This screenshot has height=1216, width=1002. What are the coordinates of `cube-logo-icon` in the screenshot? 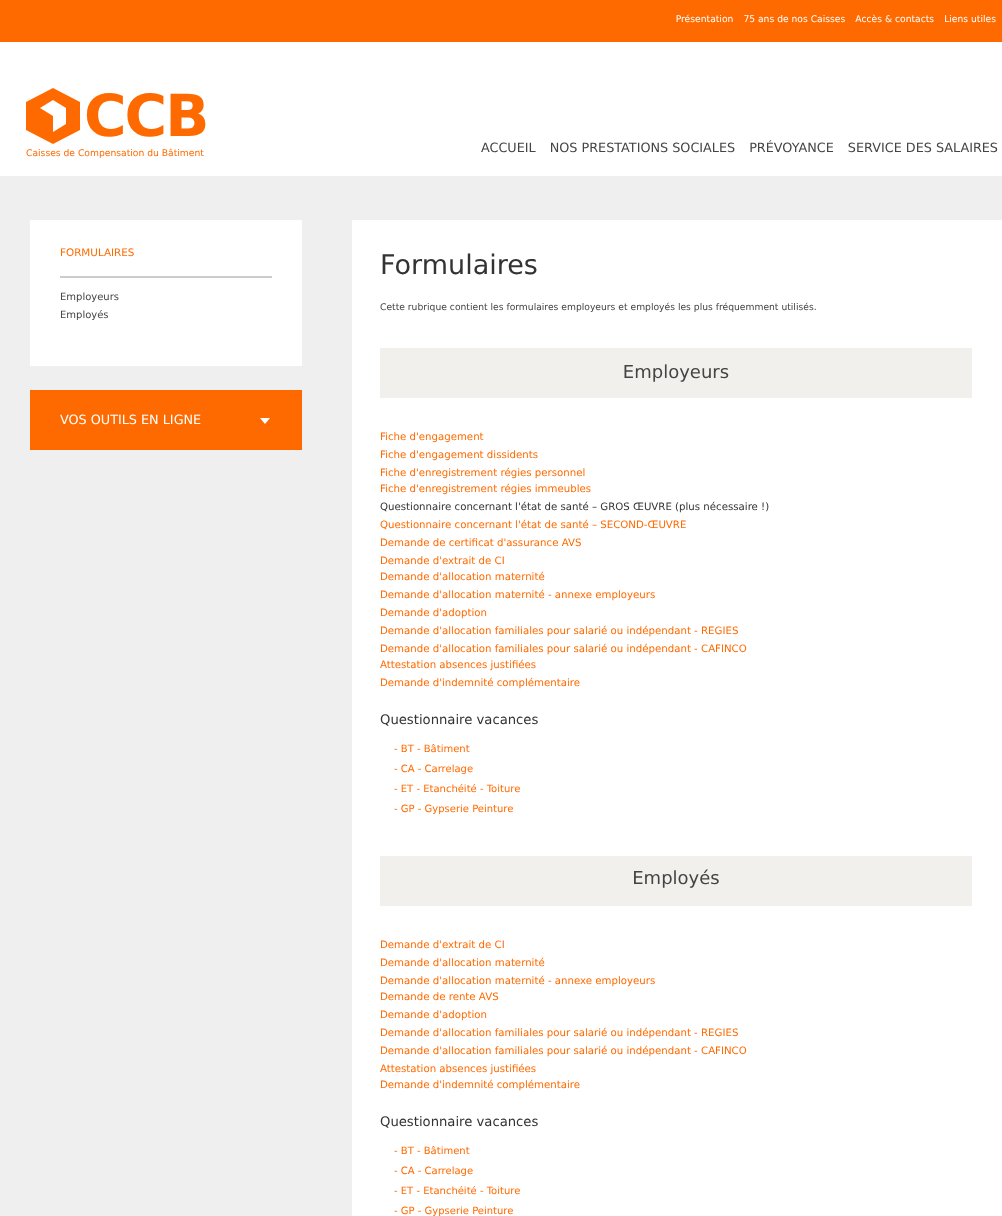 It's located at (53, 116).